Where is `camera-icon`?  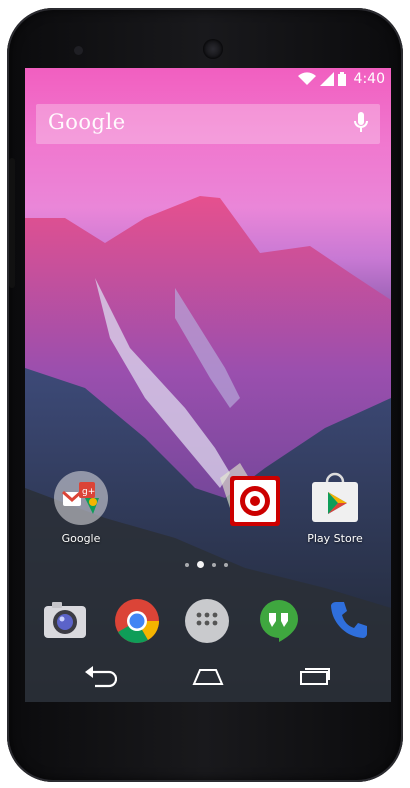 camera-icon is located at coordinates (65, 620).